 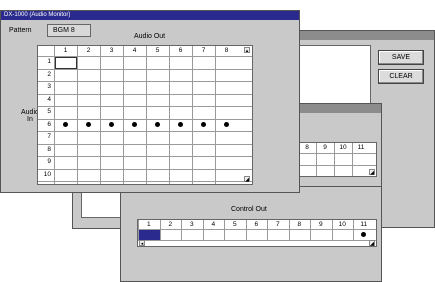 What do you see at coordinates (64, 30) in the screenshot?
I see `pattern-value: BGM 8` at bounding box center [64, 30].